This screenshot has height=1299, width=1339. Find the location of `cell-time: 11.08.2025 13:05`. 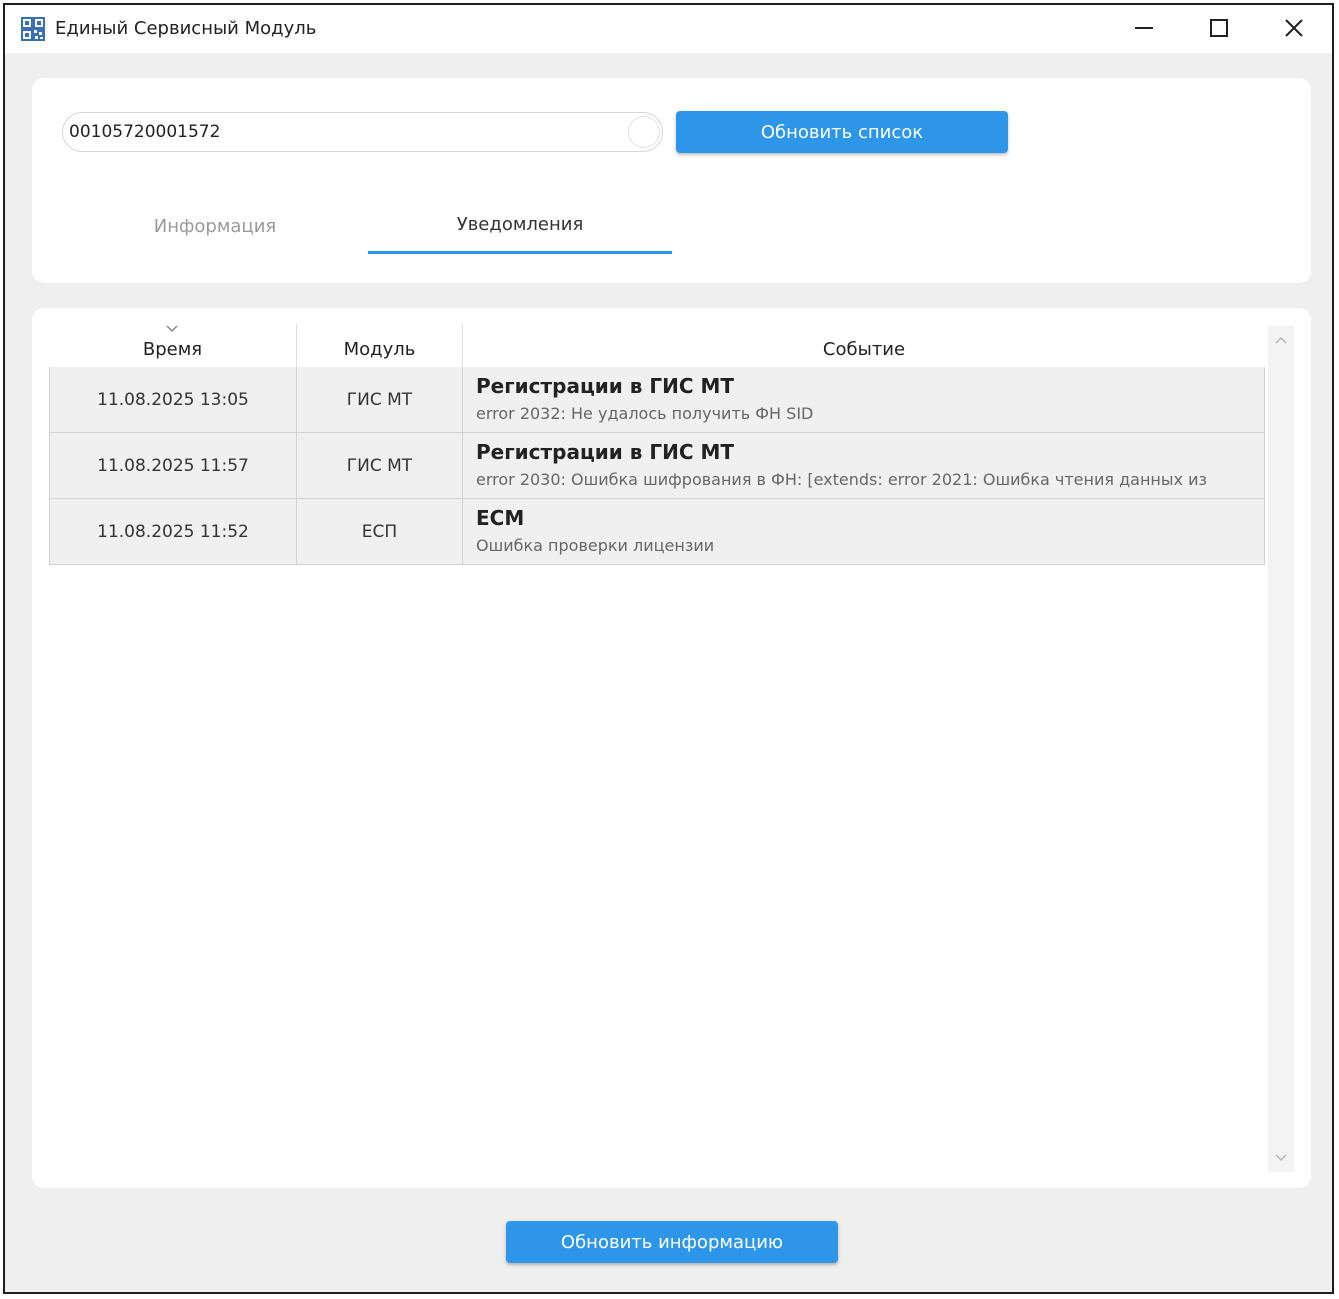

cell-time: 11.08.2025 13:05 is located at coordinates (172, 399).